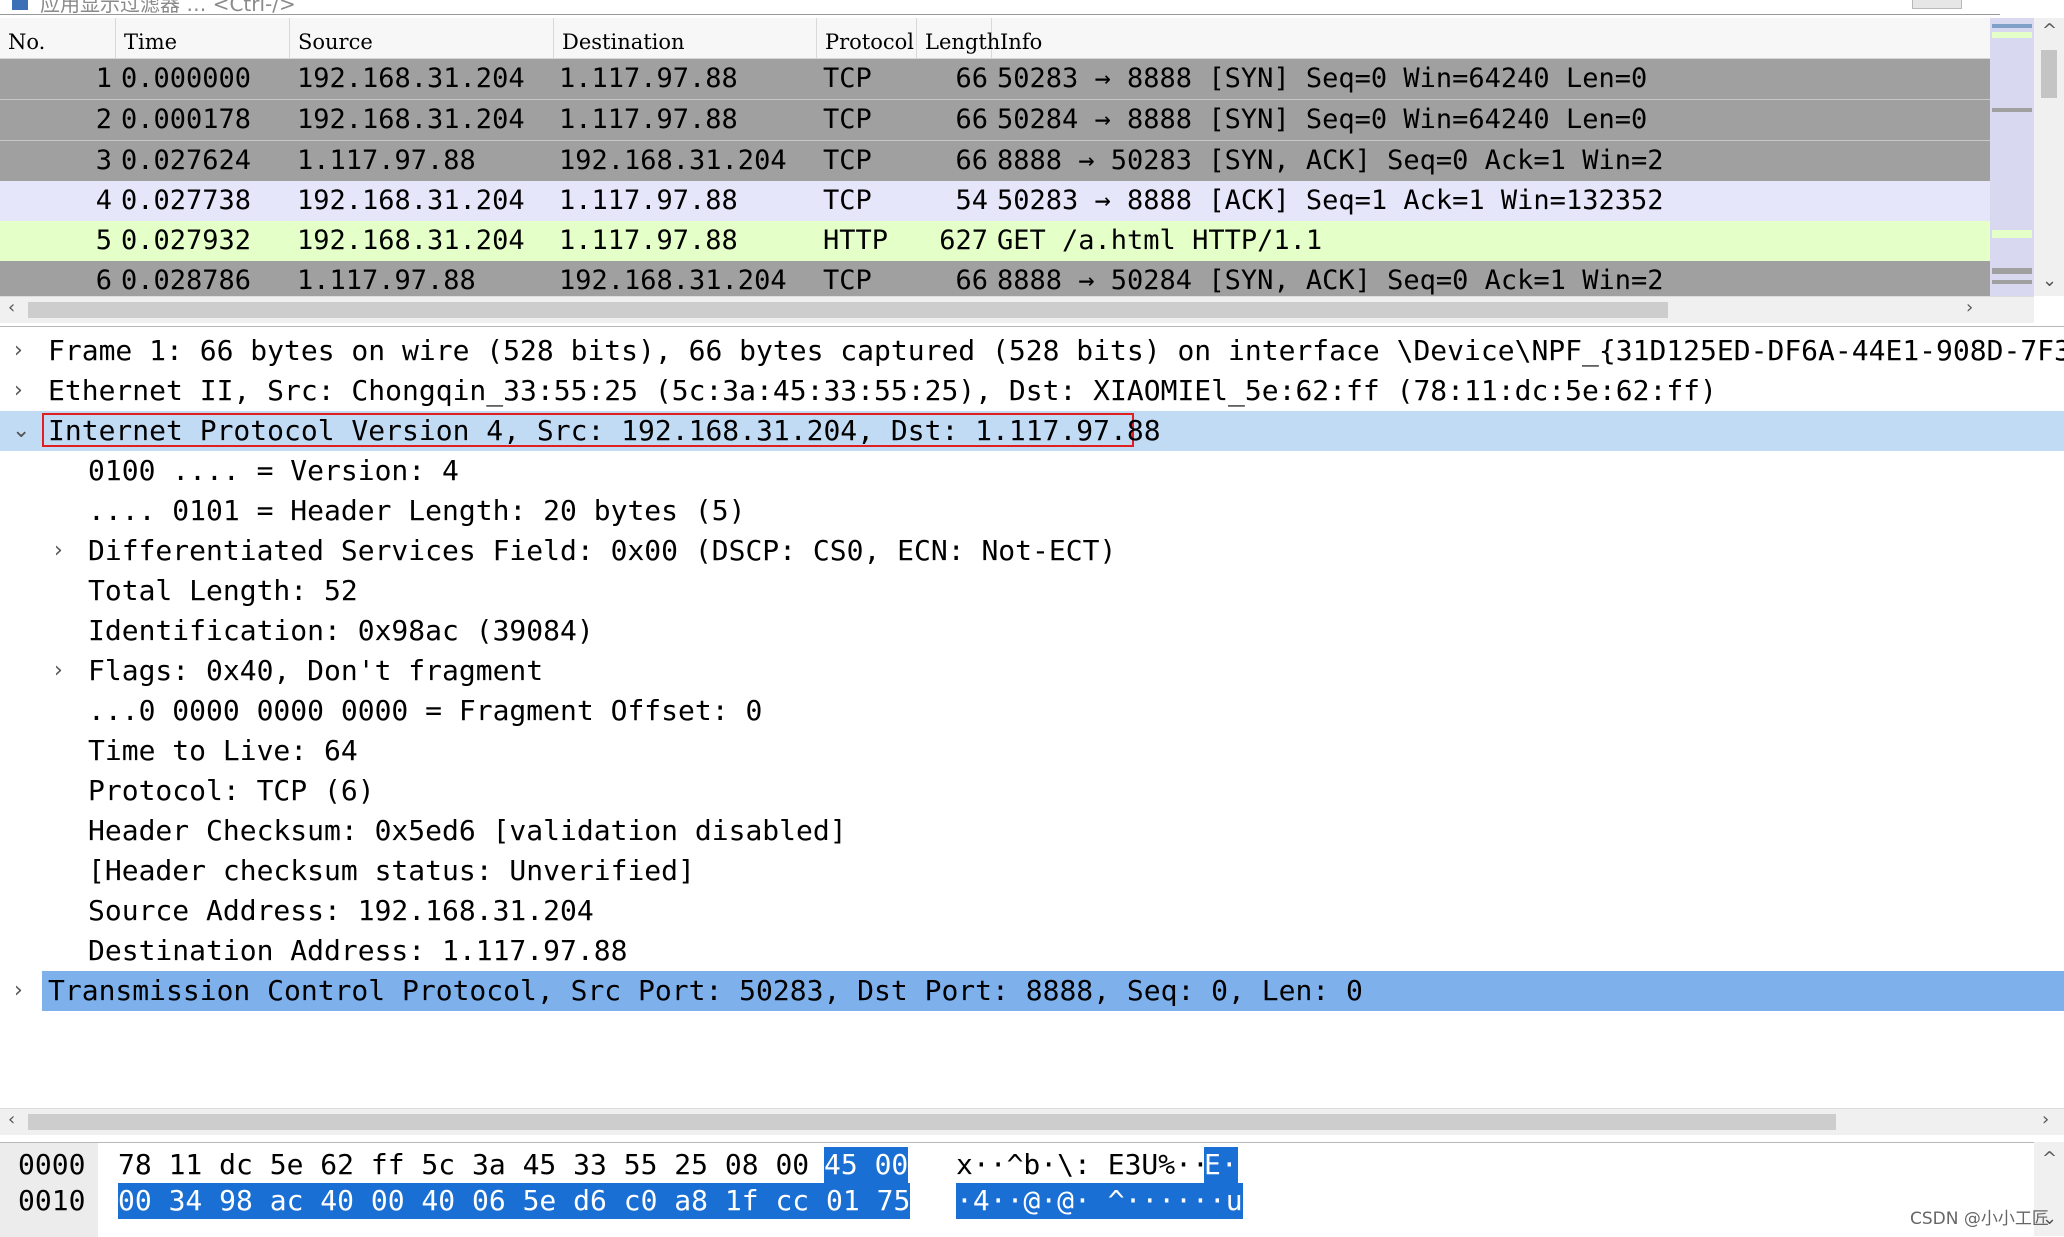  What do you see at coordinates (103, 160) in the screenshot?
I see `packet-no: 3` at bounding box center [103, 160].